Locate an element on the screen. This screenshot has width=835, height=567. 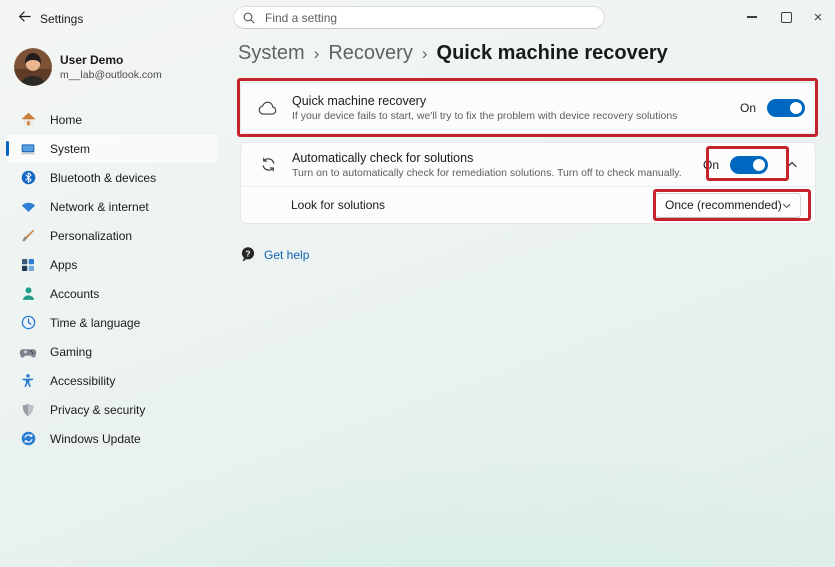
breadcrumb-system: System is located at coordinates (271, 53).